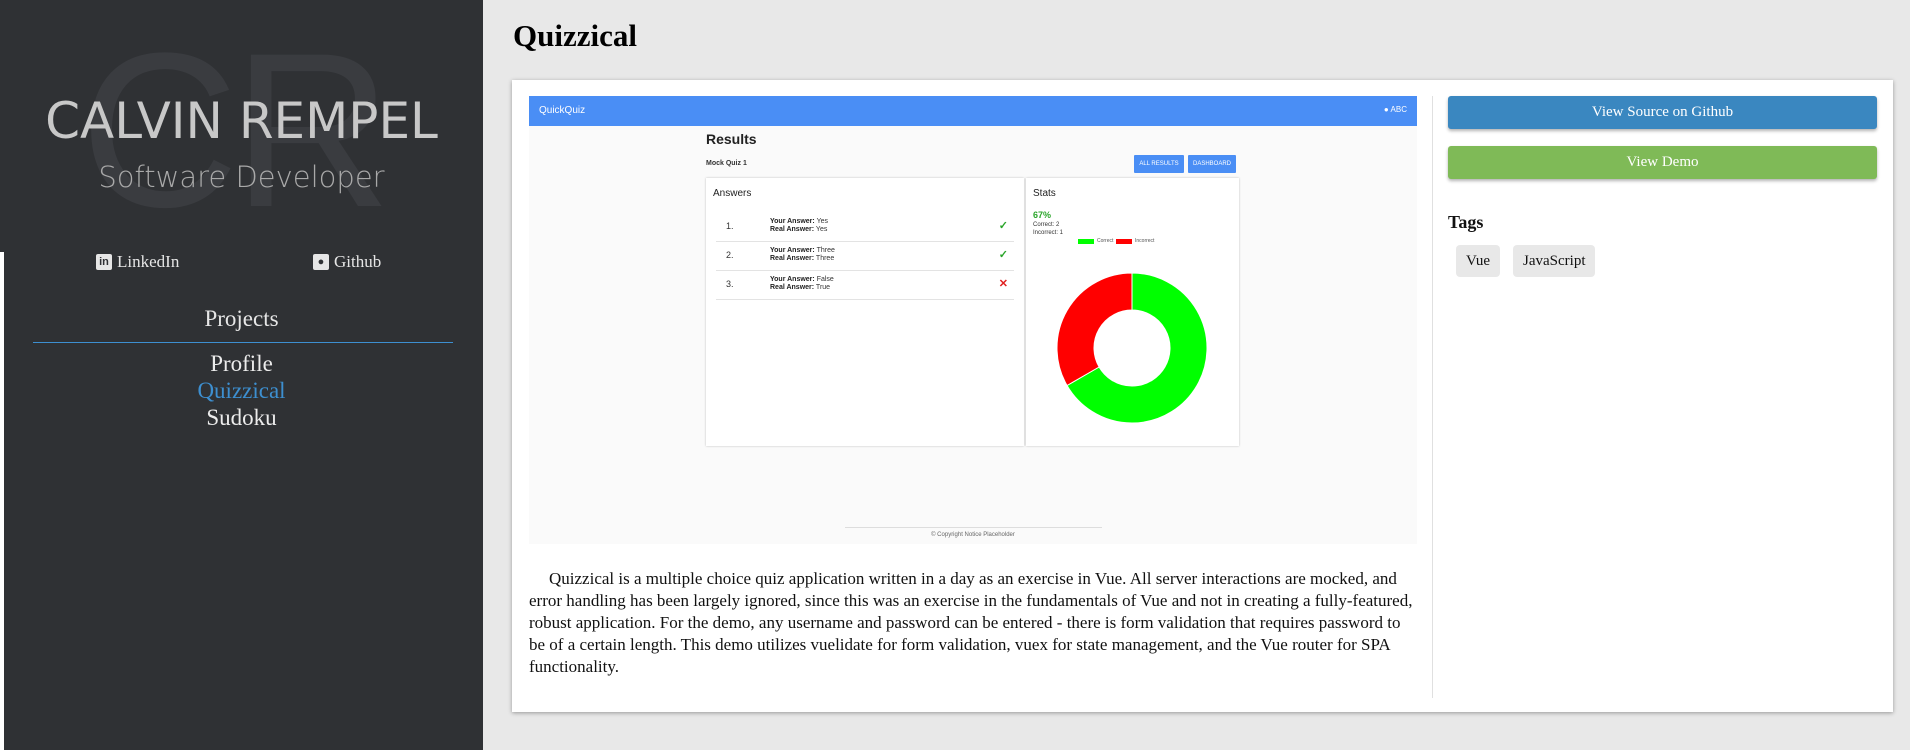 This screenshot has height=750, width=1910. What do you see at coordinates (1159, 164) in the screenshot?
I see `quiz-all-results-button: ALL RESULTS` at bounding box center [1159, 164].